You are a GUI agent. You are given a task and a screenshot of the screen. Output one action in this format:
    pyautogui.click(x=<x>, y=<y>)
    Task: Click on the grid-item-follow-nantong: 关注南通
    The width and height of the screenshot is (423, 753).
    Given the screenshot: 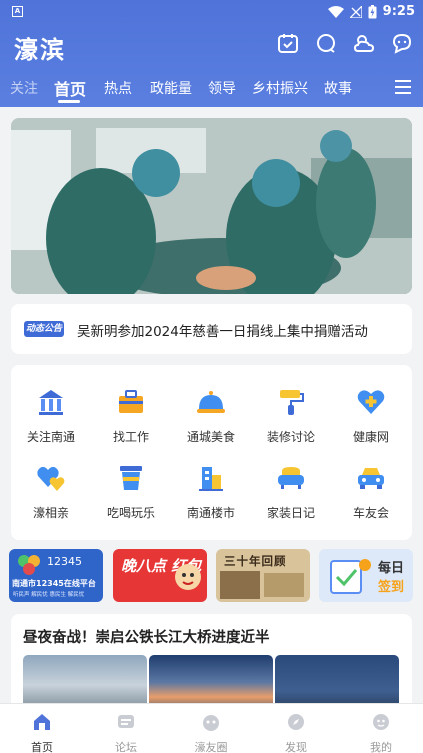 What is the action you would take?
    pyautogui.click(x=51, y=415)
    